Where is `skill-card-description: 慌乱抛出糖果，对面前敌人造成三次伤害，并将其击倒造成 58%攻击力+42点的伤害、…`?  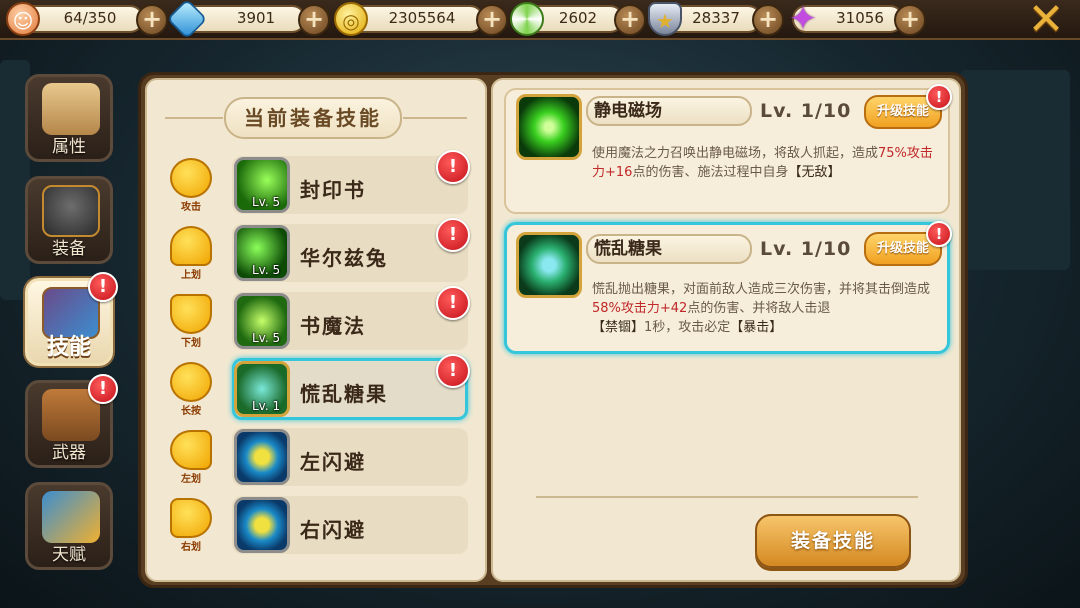 skill-card-description: 慌乱抛出糖果，对面前敌人造成三次伤害，并将其击倒造成 58%攻击力+42点的伤害、… is located at coordinates (764, 308).